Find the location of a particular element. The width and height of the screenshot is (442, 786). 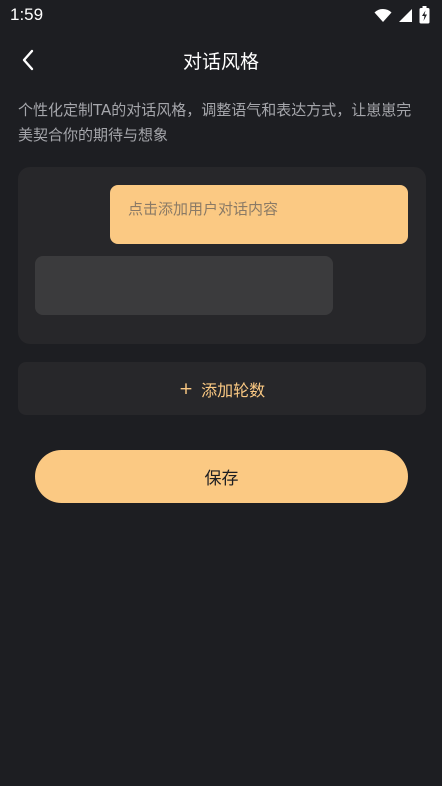

add-round-button: + 添加轮数 is located at coordinates (222, 388).